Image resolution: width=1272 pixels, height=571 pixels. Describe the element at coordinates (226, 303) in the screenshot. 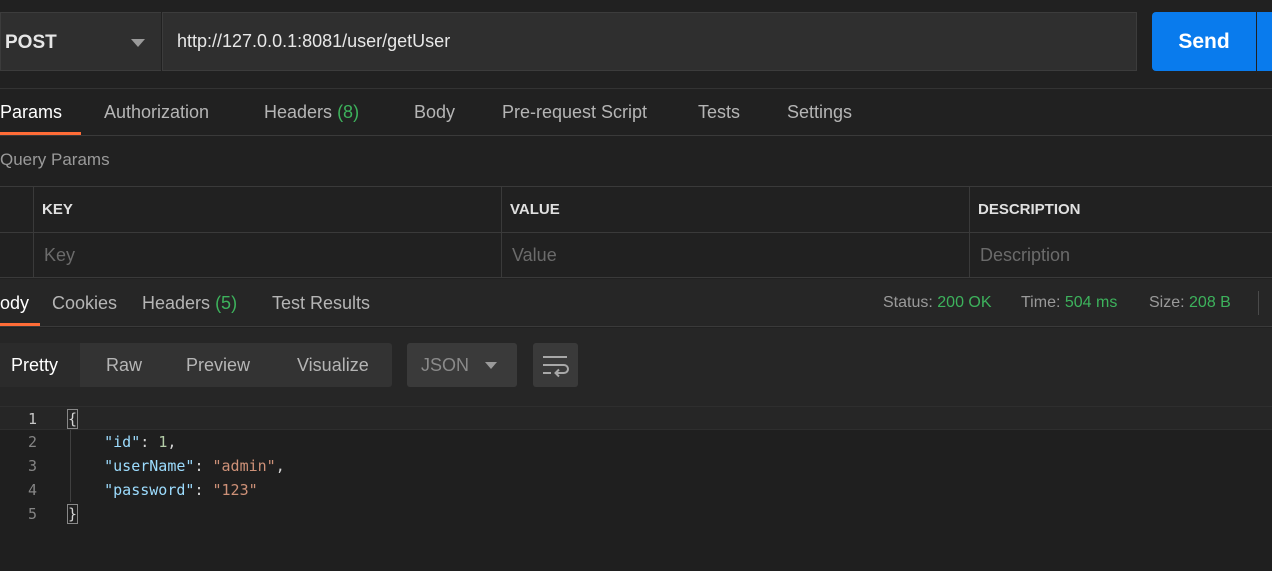

I see `response-headers-count-badge: (5)` at that location.